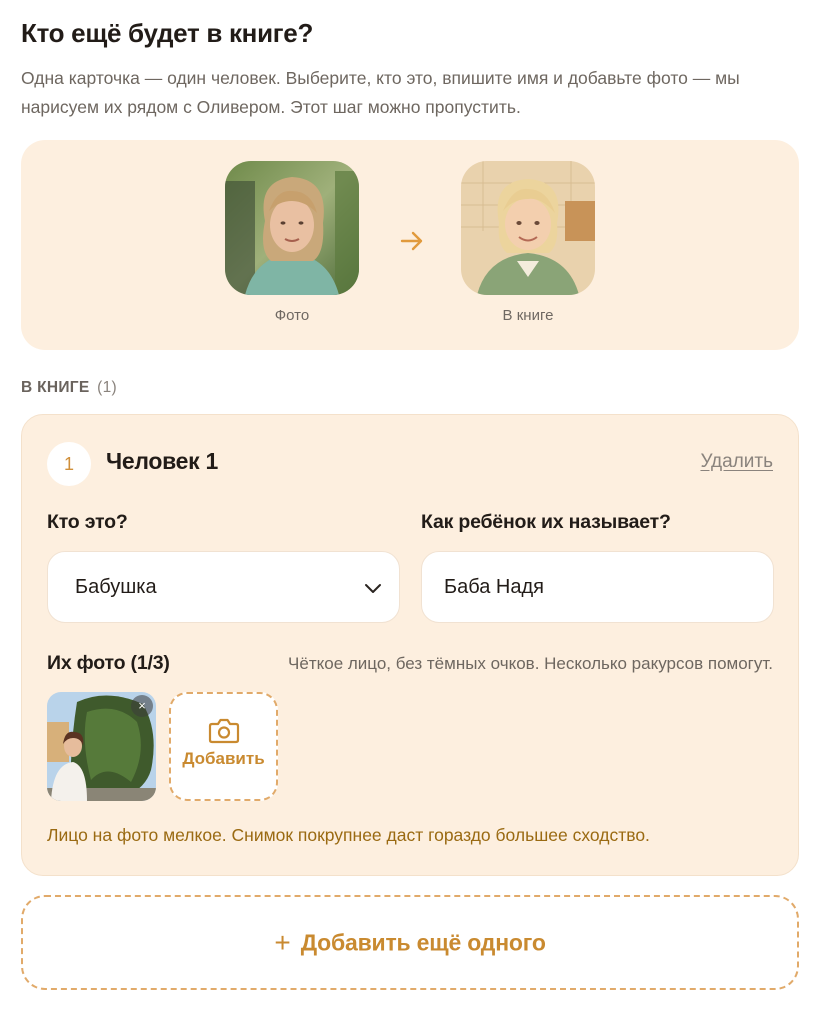 The width and height of the screenshot is (824, 1010). Describe the element at coordinates (55, 387) in the screenshot. I see `section-heading-label: В КНИГЕ` at that location.